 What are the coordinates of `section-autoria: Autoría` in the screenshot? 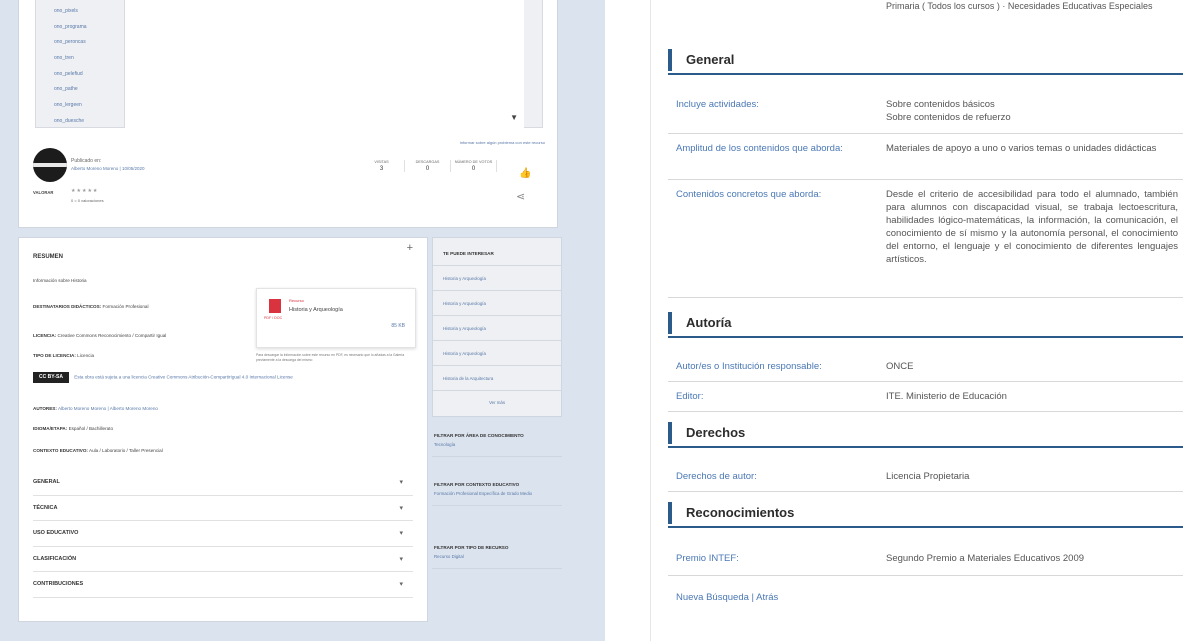 It's located at (925, 323).